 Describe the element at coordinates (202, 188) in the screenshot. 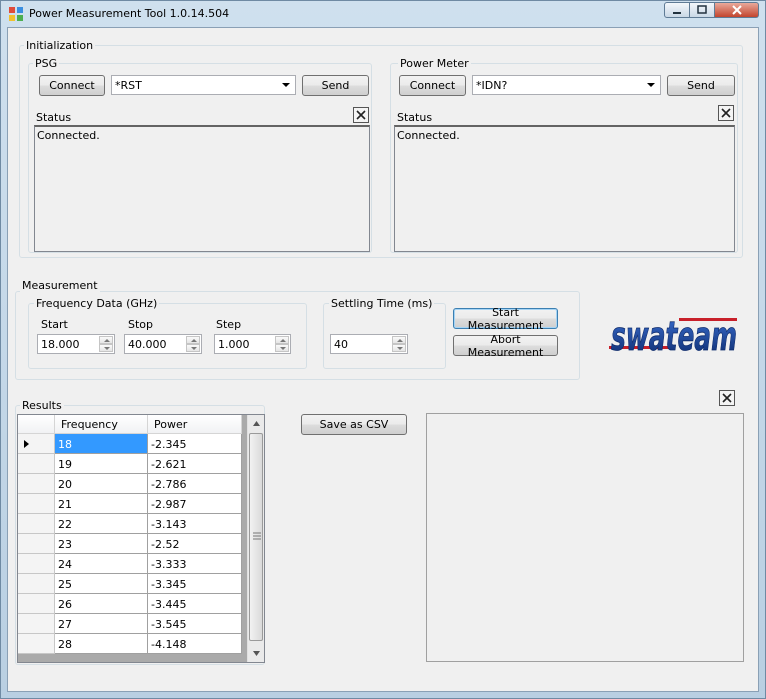

I see `psg-status-box: Connected.` at that location.